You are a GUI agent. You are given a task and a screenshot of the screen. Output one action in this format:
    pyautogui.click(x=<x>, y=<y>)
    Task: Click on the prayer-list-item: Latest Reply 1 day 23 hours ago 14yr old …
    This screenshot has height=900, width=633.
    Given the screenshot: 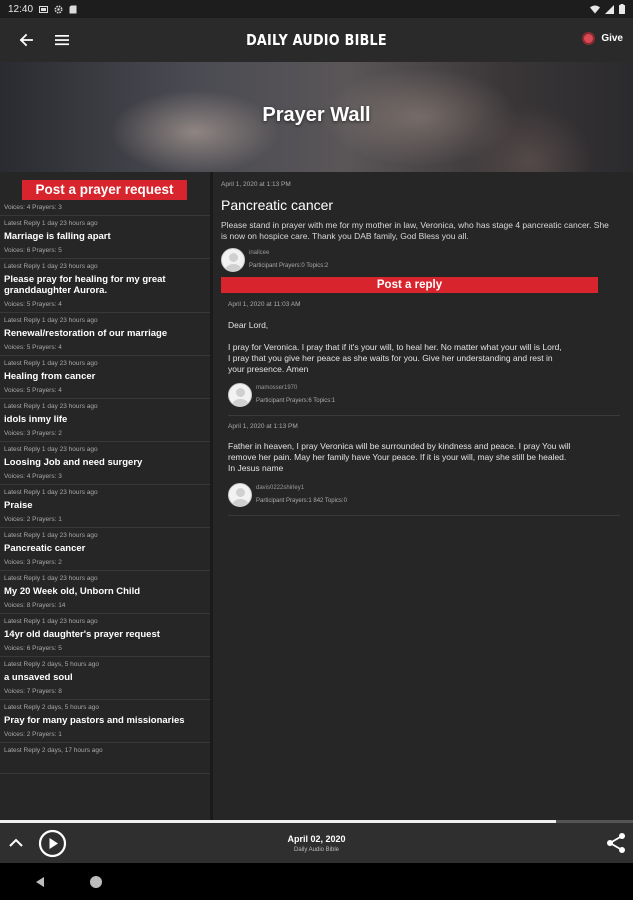 What is the action you would take?
    pyautogui.click(x=105, y=635)
    